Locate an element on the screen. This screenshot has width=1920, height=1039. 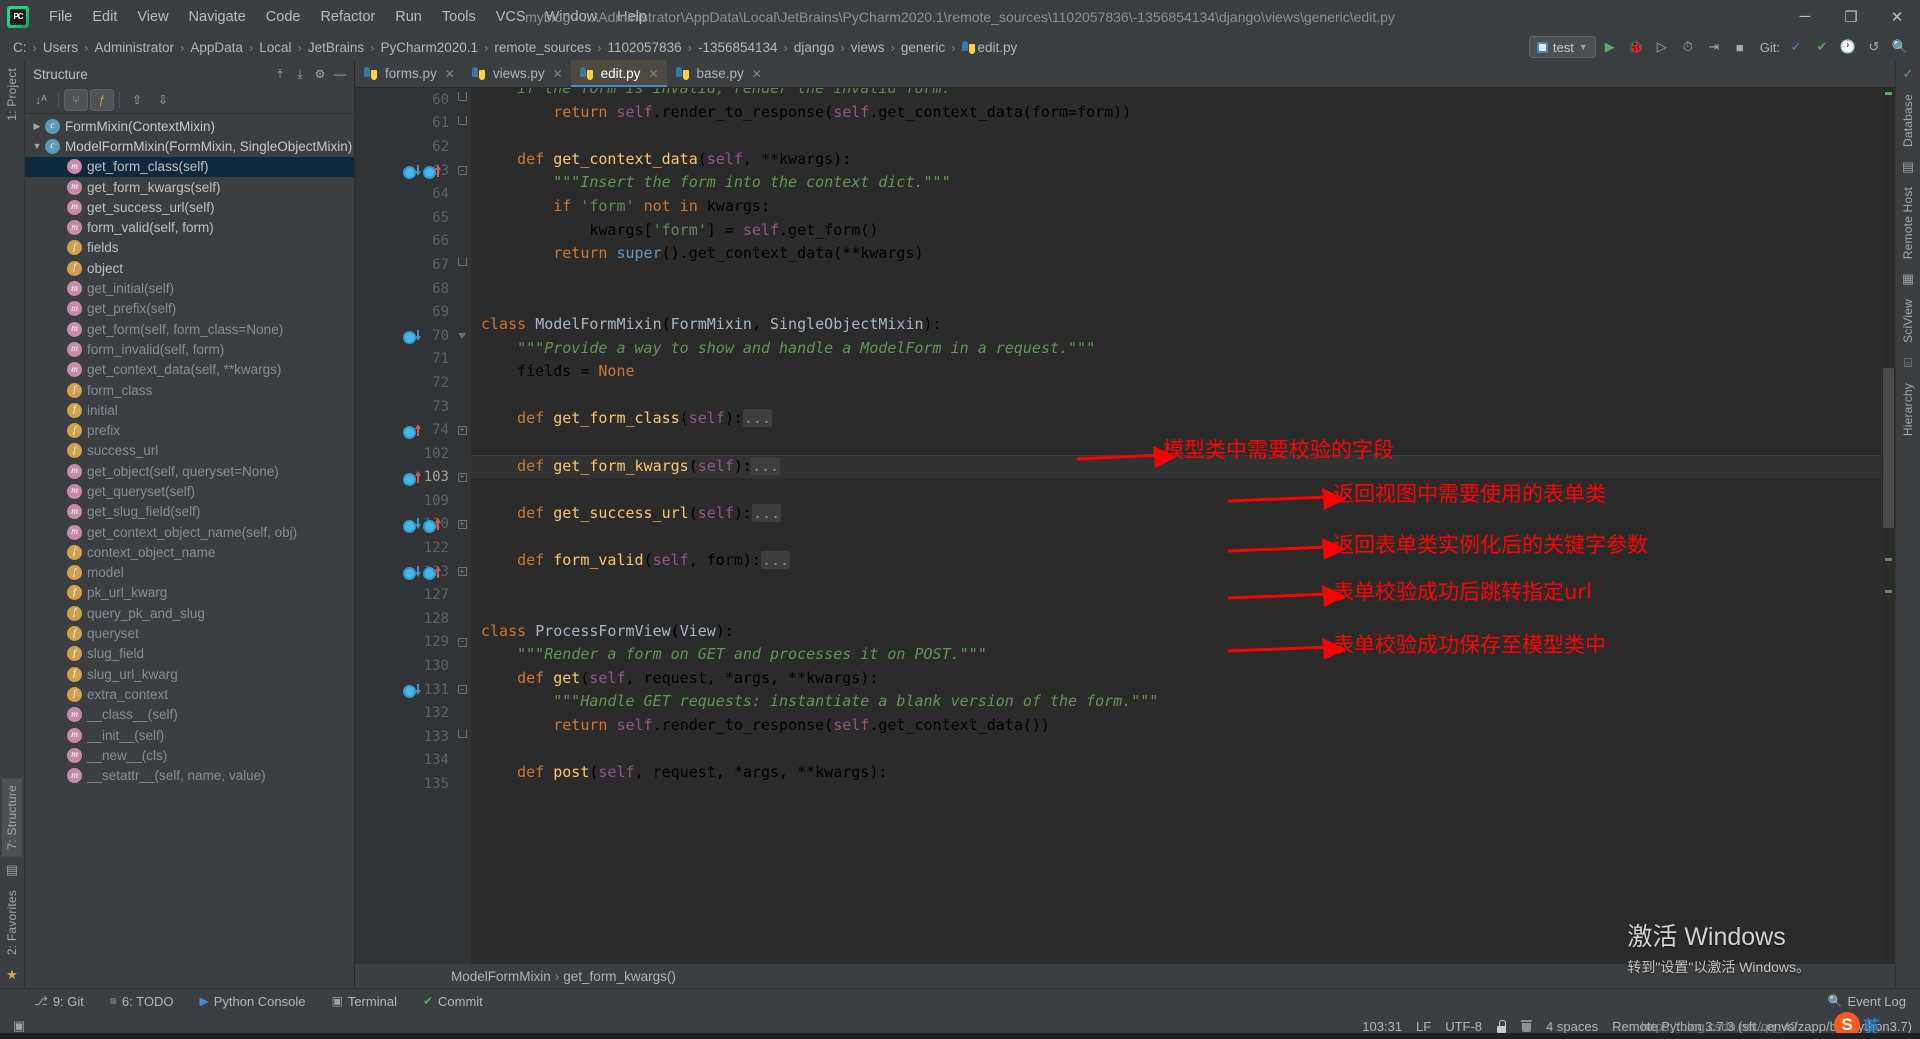
git-update-icon: ✓ is located at coordinates (1796, 47).